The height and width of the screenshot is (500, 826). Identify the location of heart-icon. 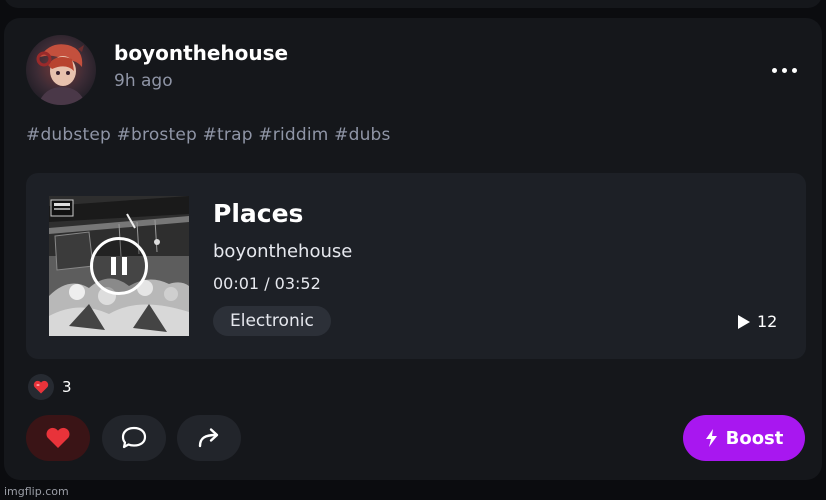
(58, 437).